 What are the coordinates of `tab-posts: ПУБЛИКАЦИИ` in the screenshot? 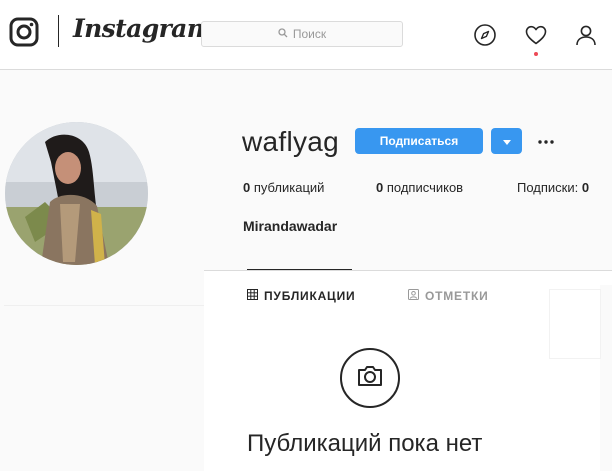 It's located at (301, 296).